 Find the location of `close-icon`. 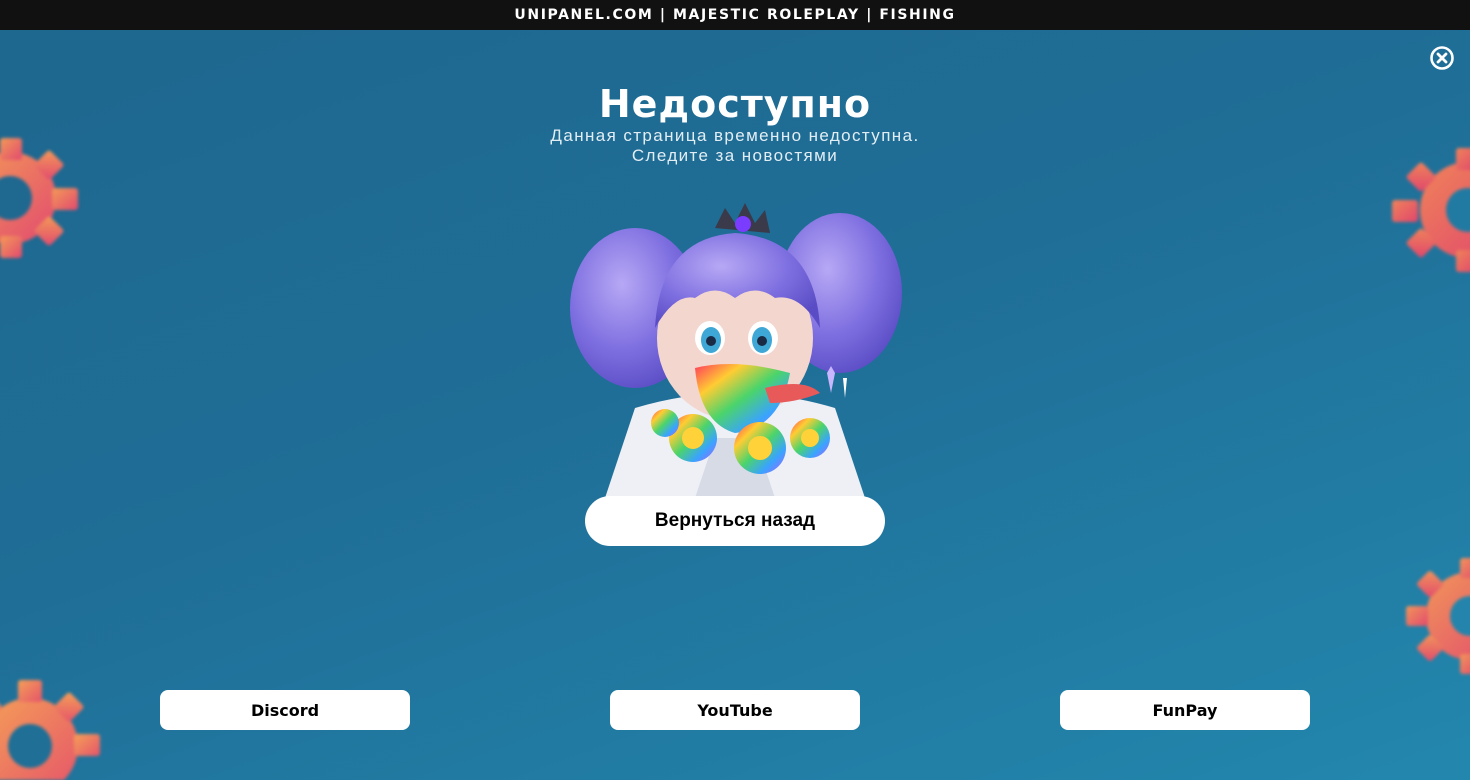

close-icon is located at coordinates (1442, 58).